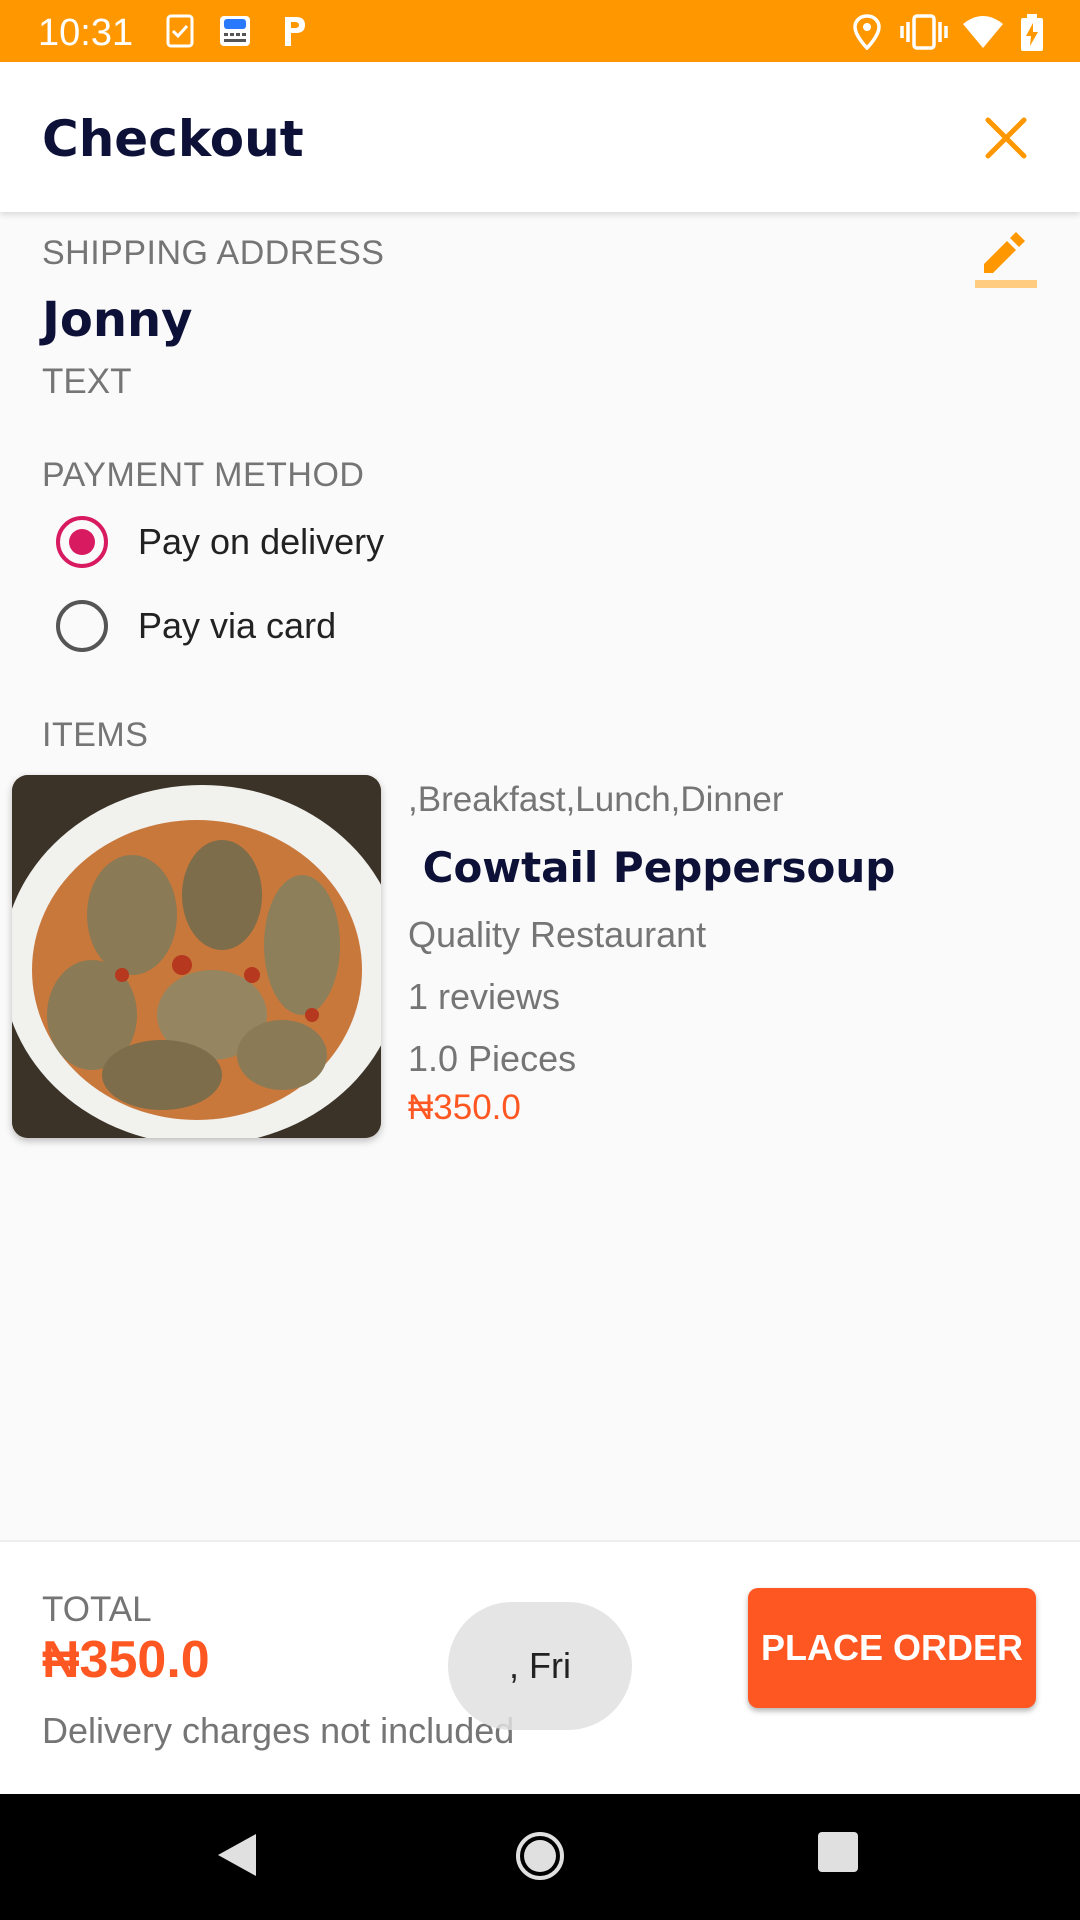  I want to click on close-button, so click(1006, 138).